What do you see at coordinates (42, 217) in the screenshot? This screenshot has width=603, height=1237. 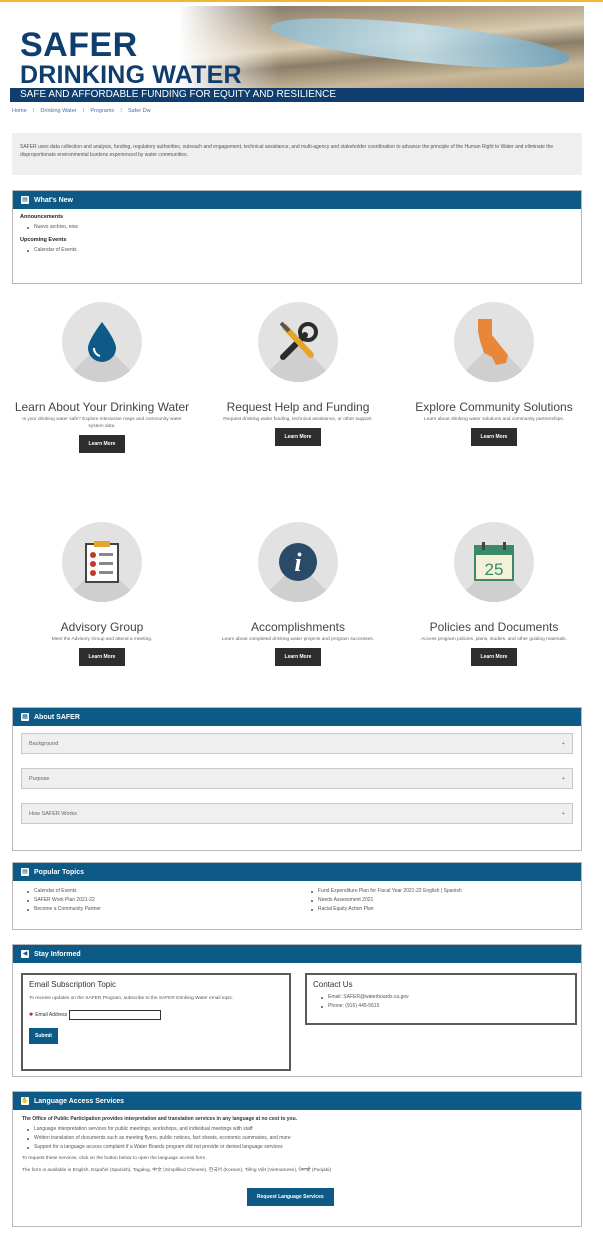 I see `announcements-label: Announcements` at bounding box center [42, 217].